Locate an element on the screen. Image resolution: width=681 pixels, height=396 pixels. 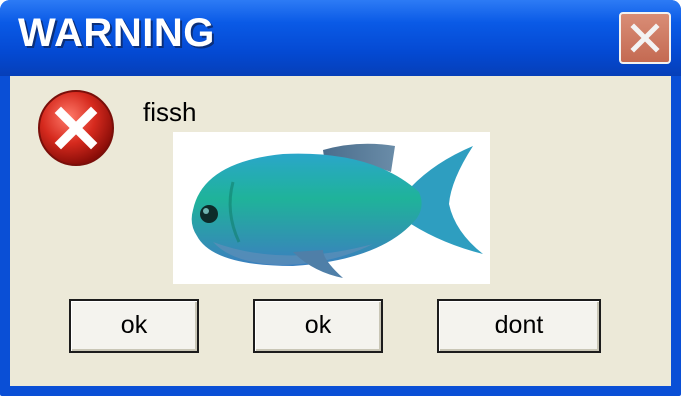
error-icon is located at coordinates (76, 128).